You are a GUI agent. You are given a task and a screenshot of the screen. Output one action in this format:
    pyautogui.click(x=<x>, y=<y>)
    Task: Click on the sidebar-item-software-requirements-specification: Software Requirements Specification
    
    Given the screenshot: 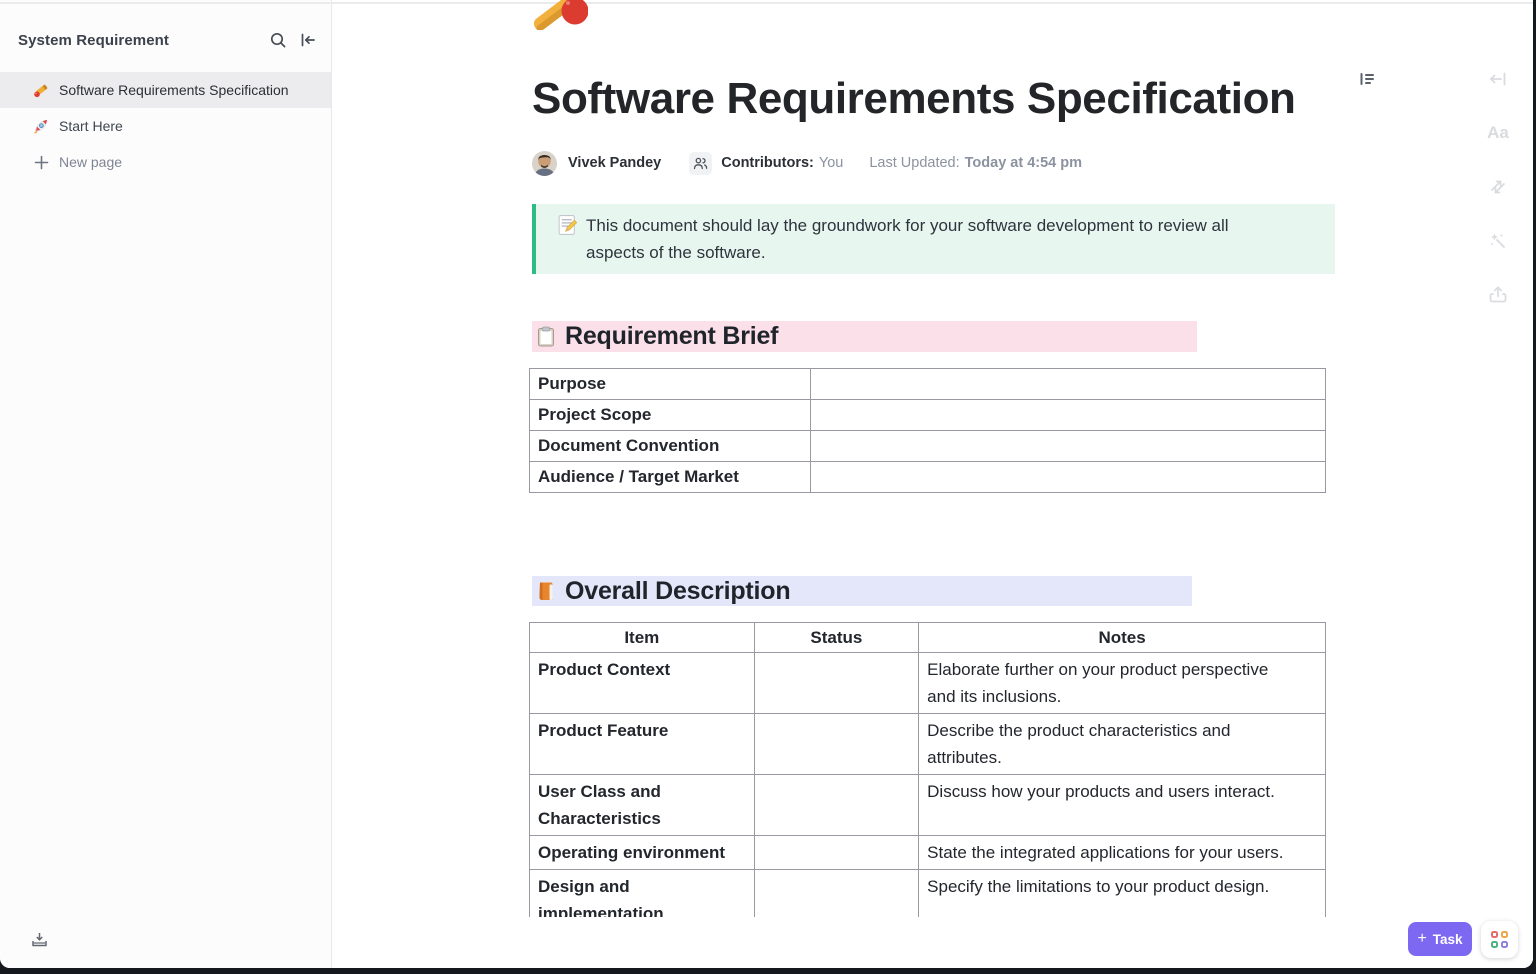 What is the action you would take?
    pyautogui.click(x=165, y=90)
    